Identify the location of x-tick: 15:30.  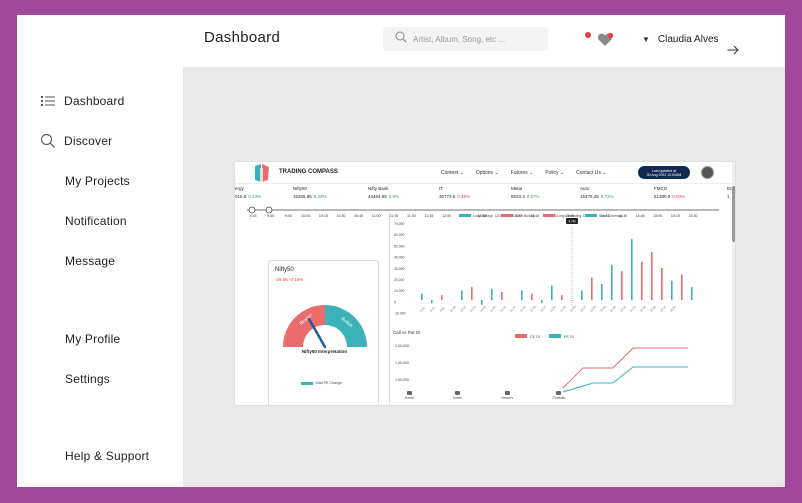
(673, 309).